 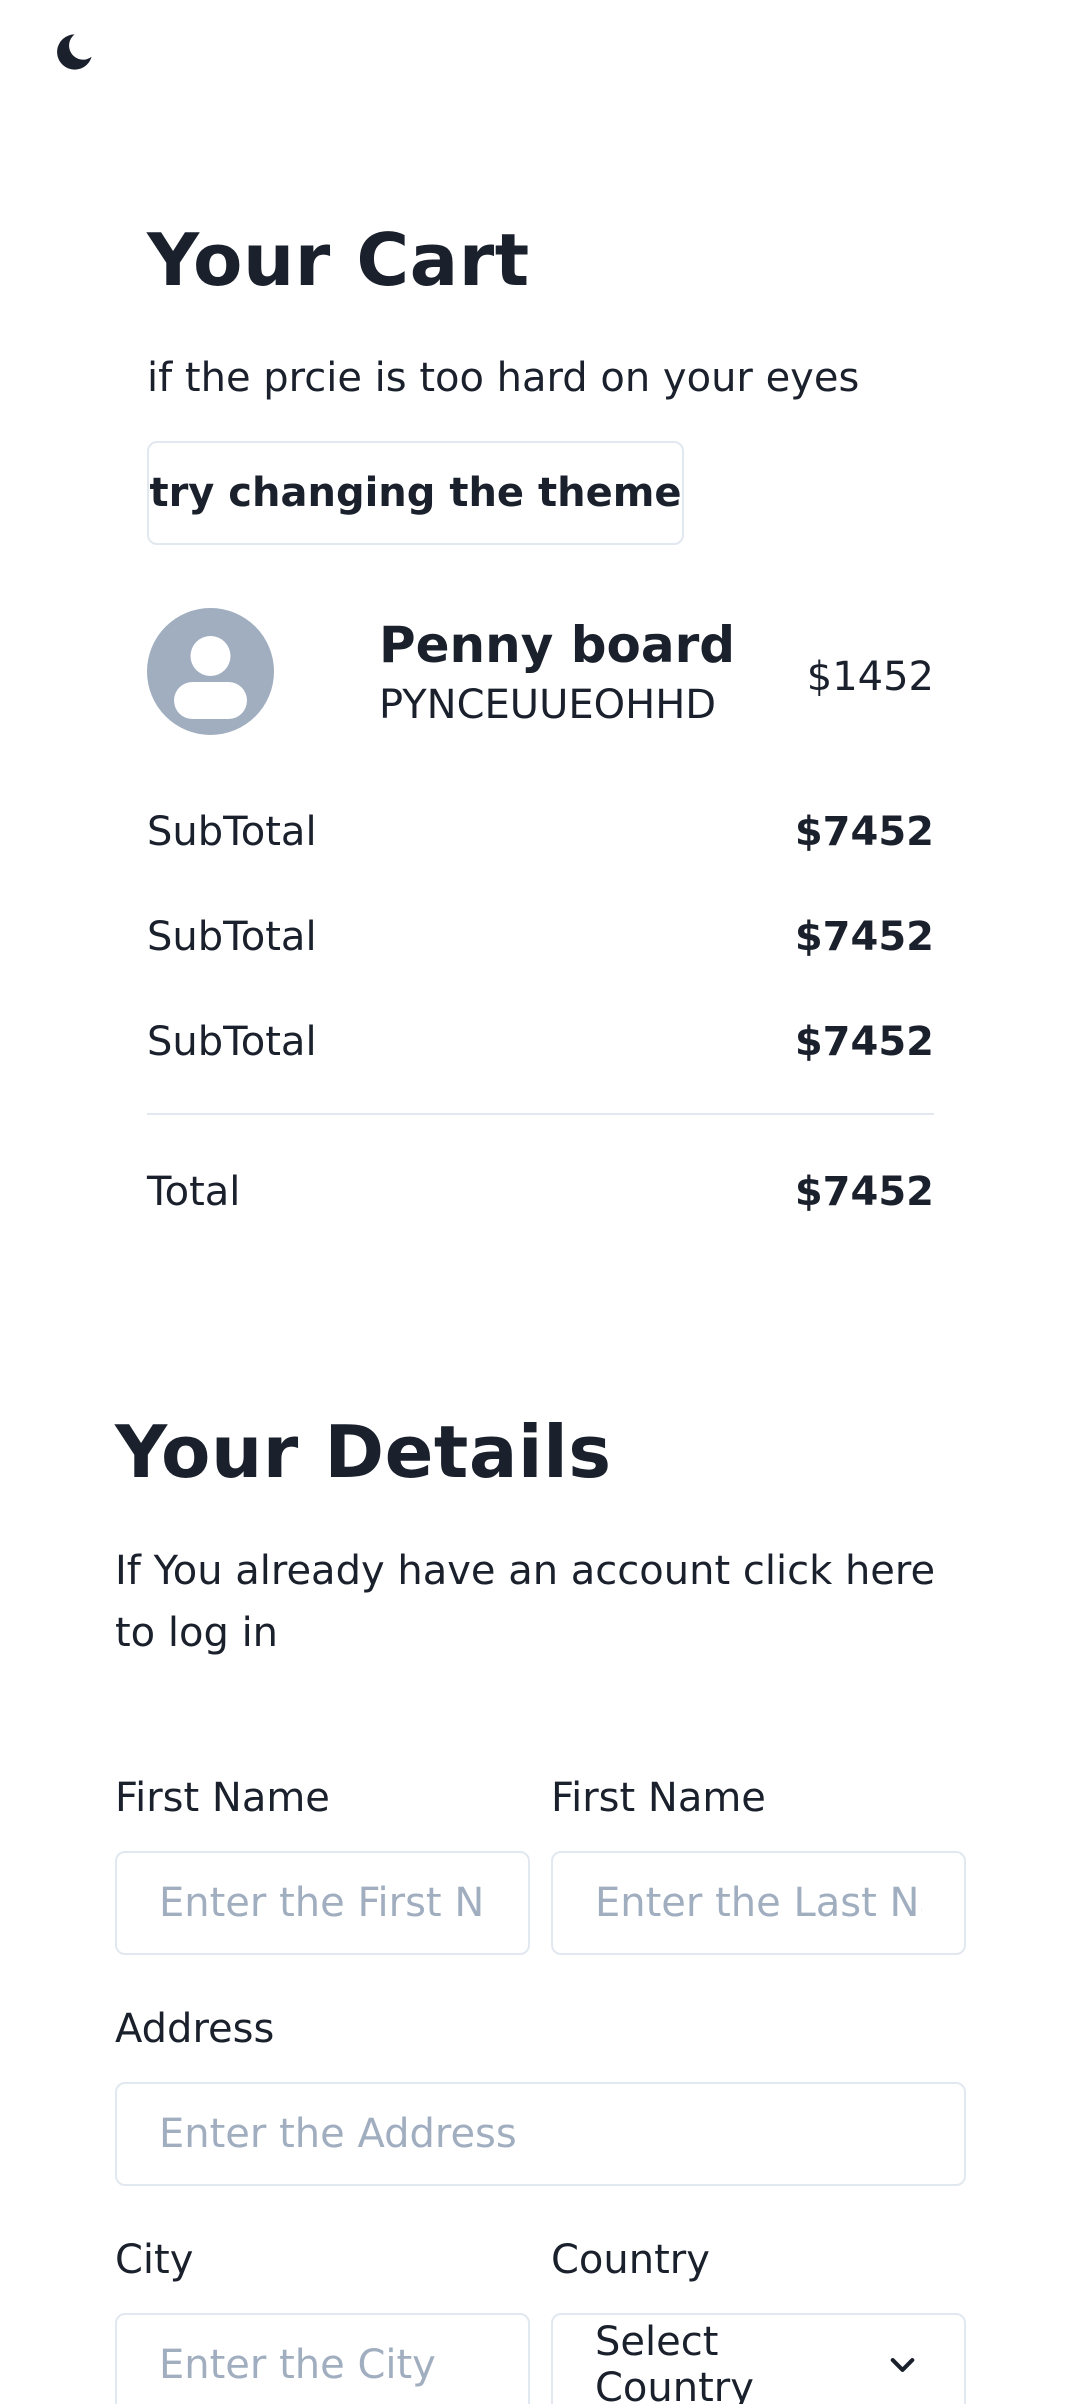 I want to click on first-name-label: First Name, so click(x=222, y=1798).